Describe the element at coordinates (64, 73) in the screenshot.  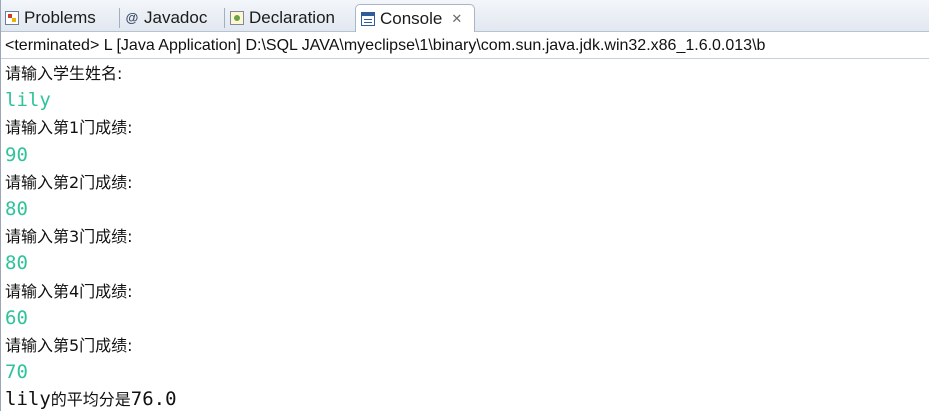
I see `console-line: 请输入学生姓名:` at that location.